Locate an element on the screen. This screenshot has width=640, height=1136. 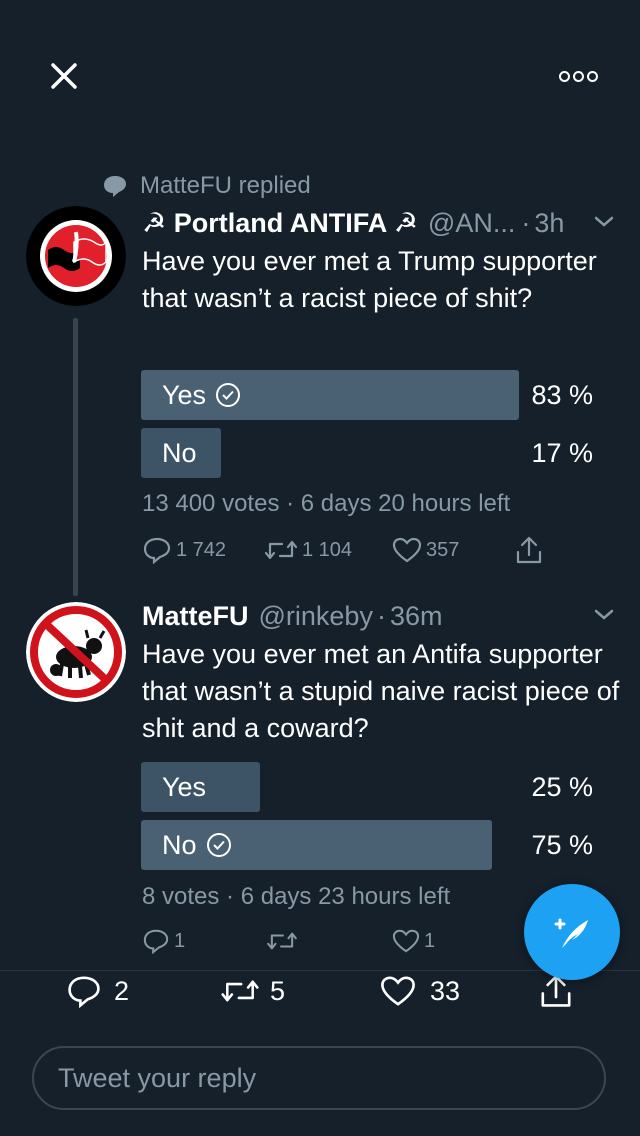
close-icon is located at coordinates (64, 76).